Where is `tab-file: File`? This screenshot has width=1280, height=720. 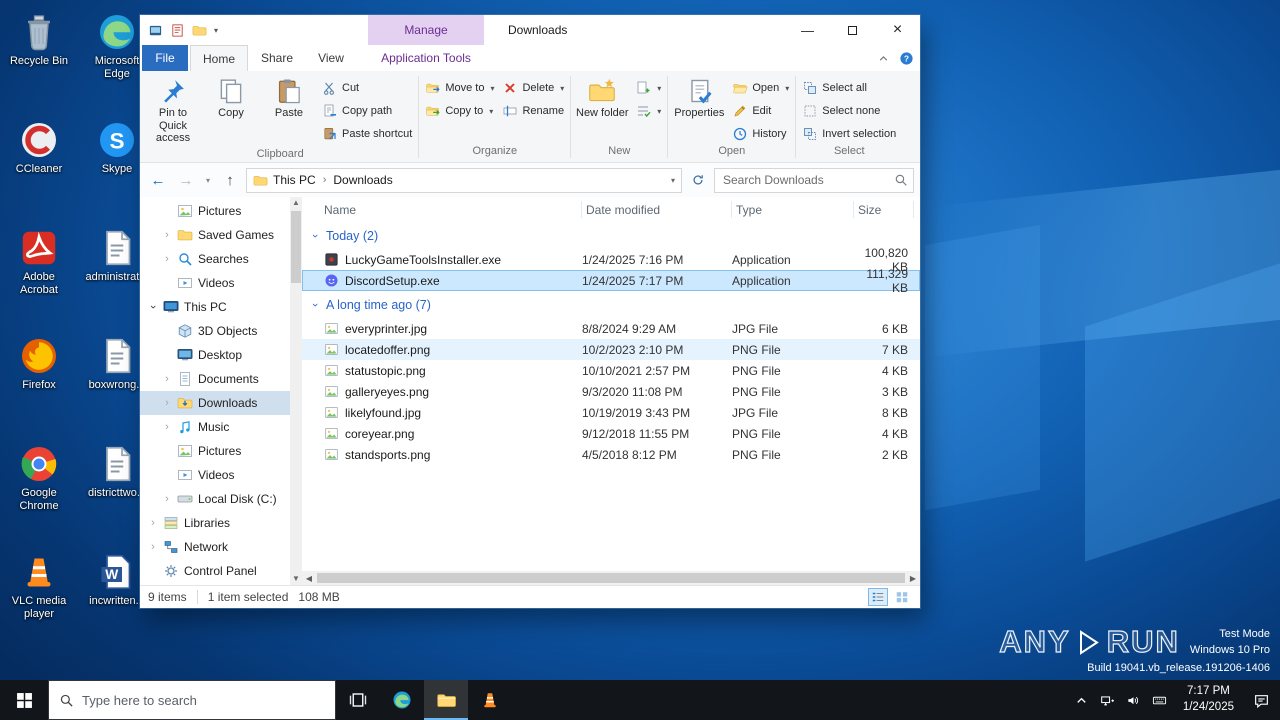
tab-file: File is located at coordinates (165, 58).